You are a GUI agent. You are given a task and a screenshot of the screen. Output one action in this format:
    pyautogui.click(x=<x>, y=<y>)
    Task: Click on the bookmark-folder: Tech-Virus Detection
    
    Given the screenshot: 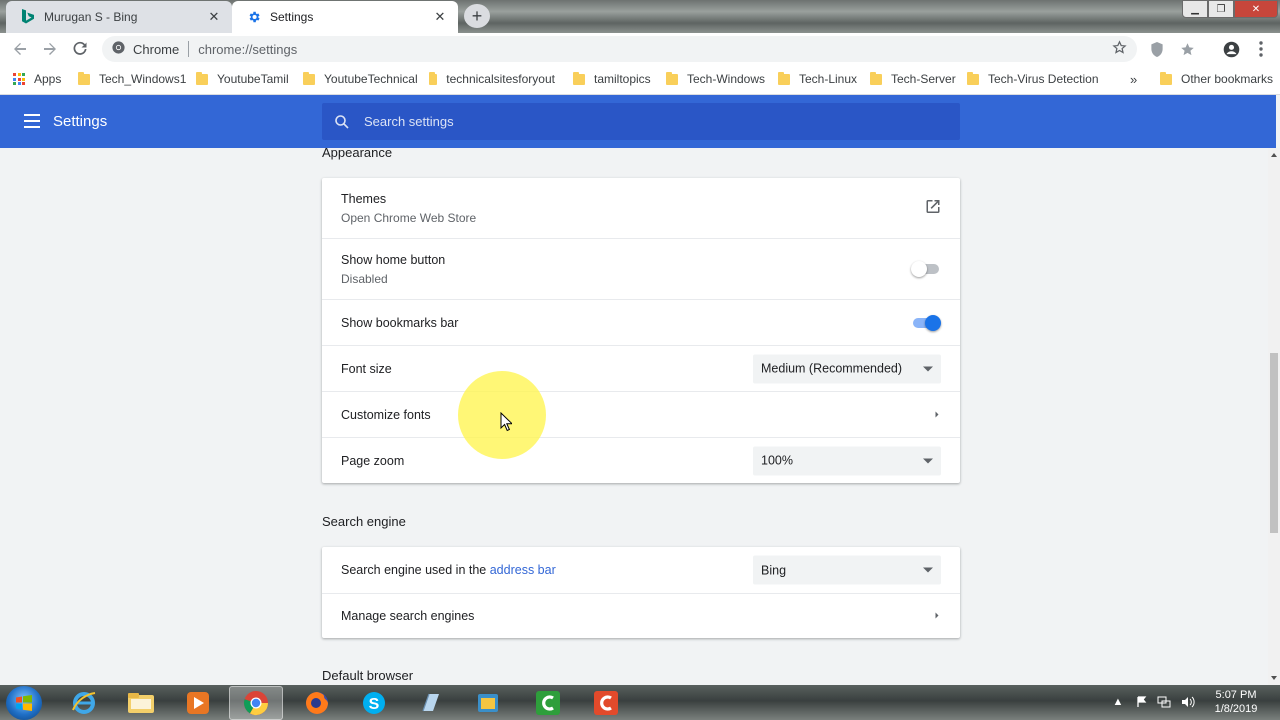 What is the action you would take?
    pyautogui.click(x=1033, y=79)
    